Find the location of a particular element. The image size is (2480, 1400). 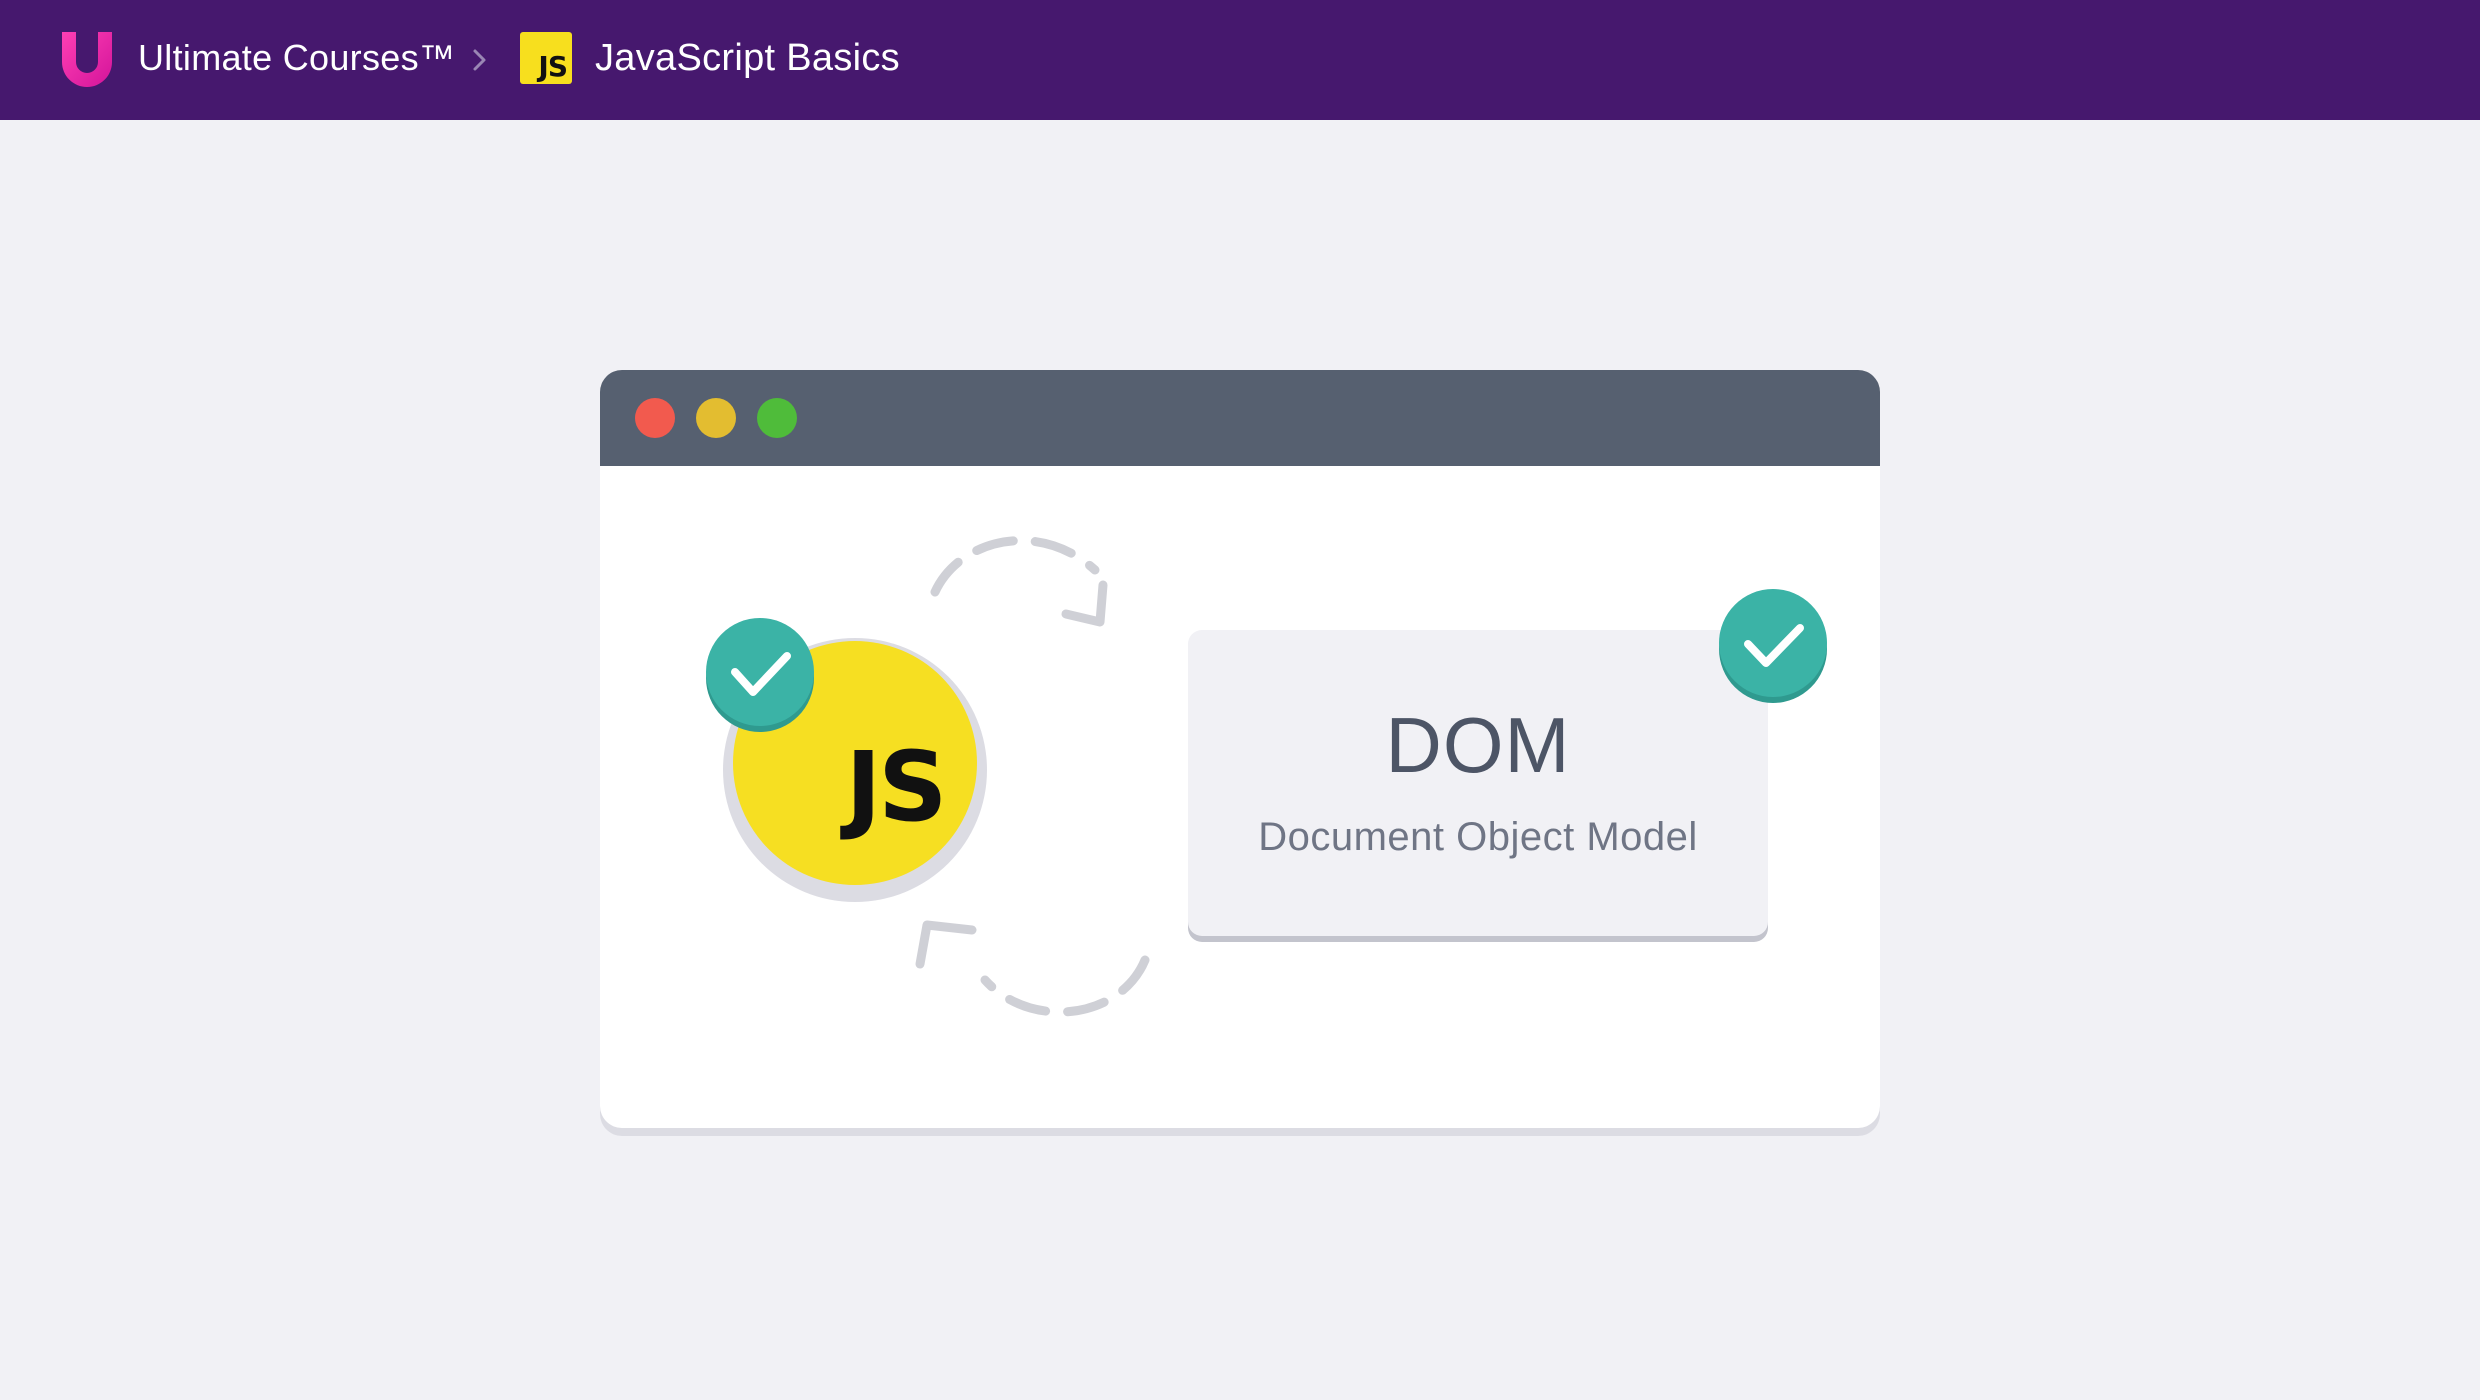

ultimate-courses-logo-icon is located at coordinates (87, 60).